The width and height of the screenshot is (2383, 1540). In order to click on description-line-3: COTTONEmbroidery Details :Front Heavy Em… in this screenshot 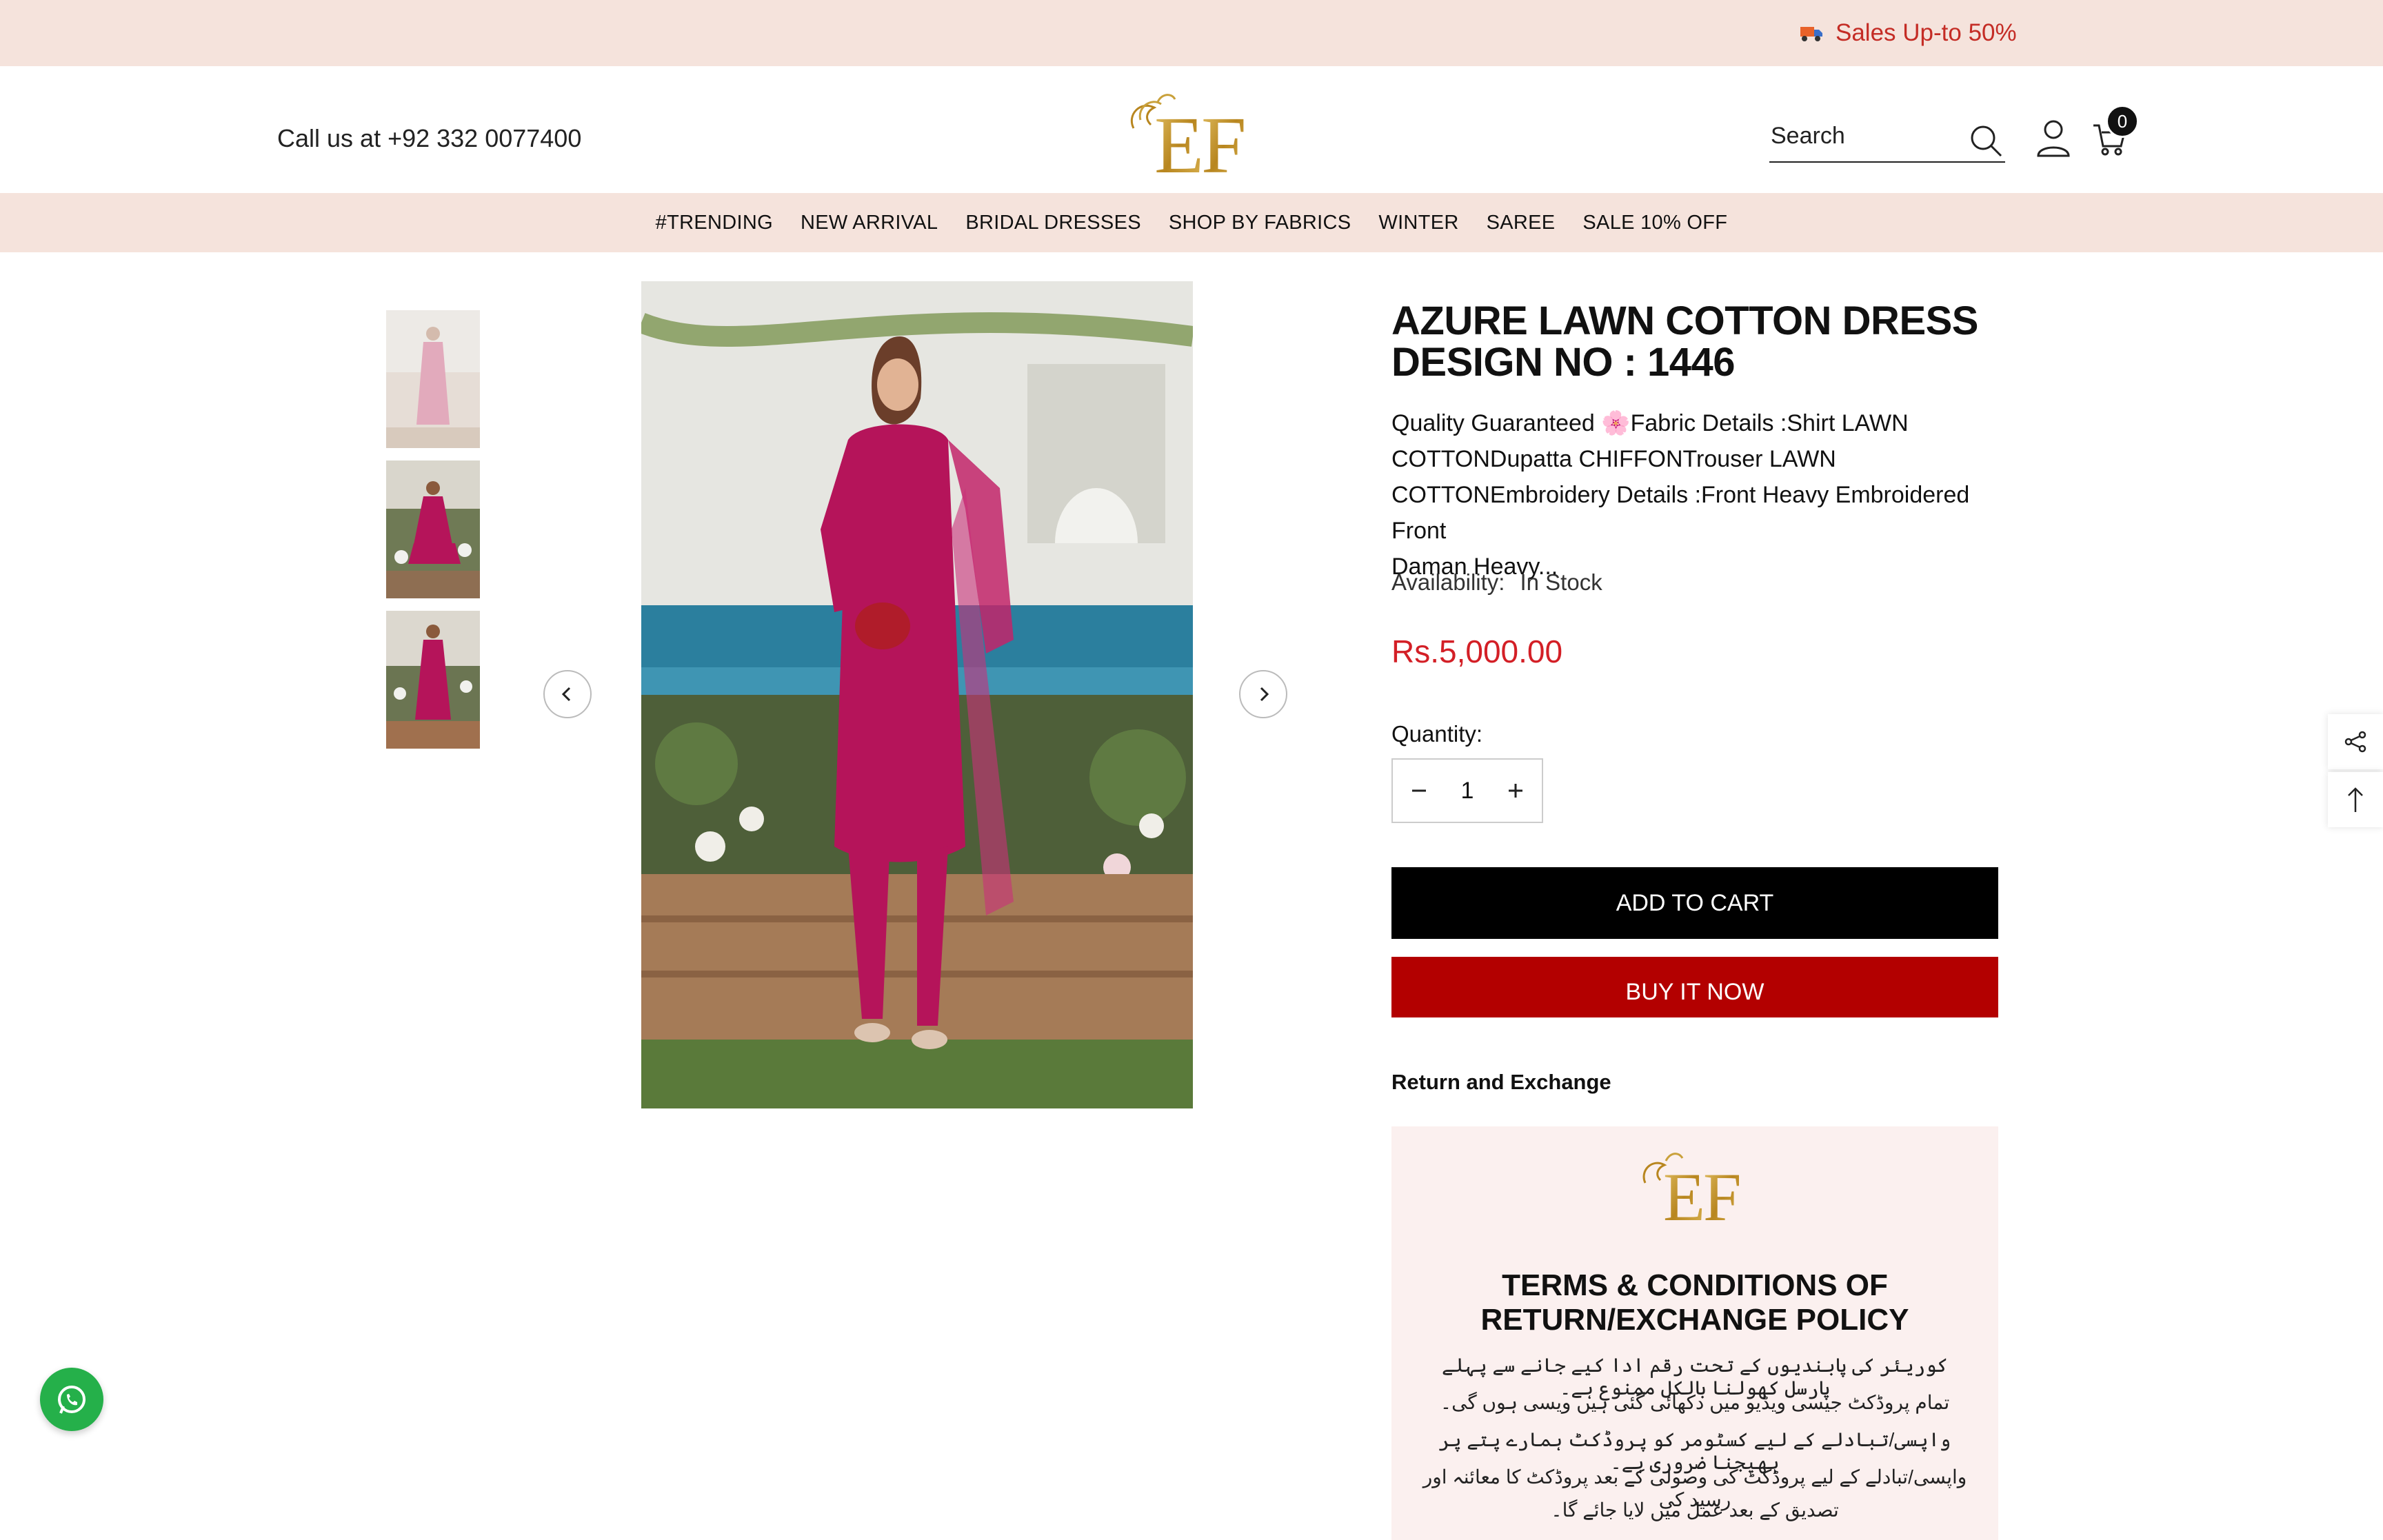, I will do `click(1680, 513)`.